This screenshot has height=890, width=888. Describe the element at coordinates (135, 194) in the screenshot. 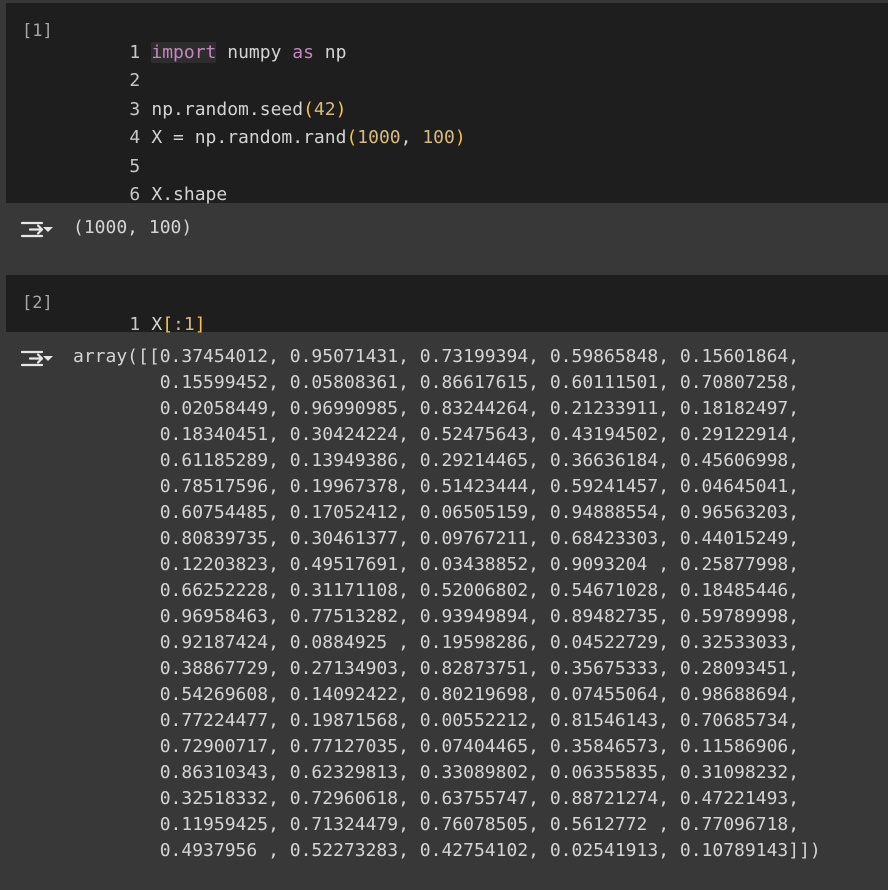

I see `line-number: 6` at that location.